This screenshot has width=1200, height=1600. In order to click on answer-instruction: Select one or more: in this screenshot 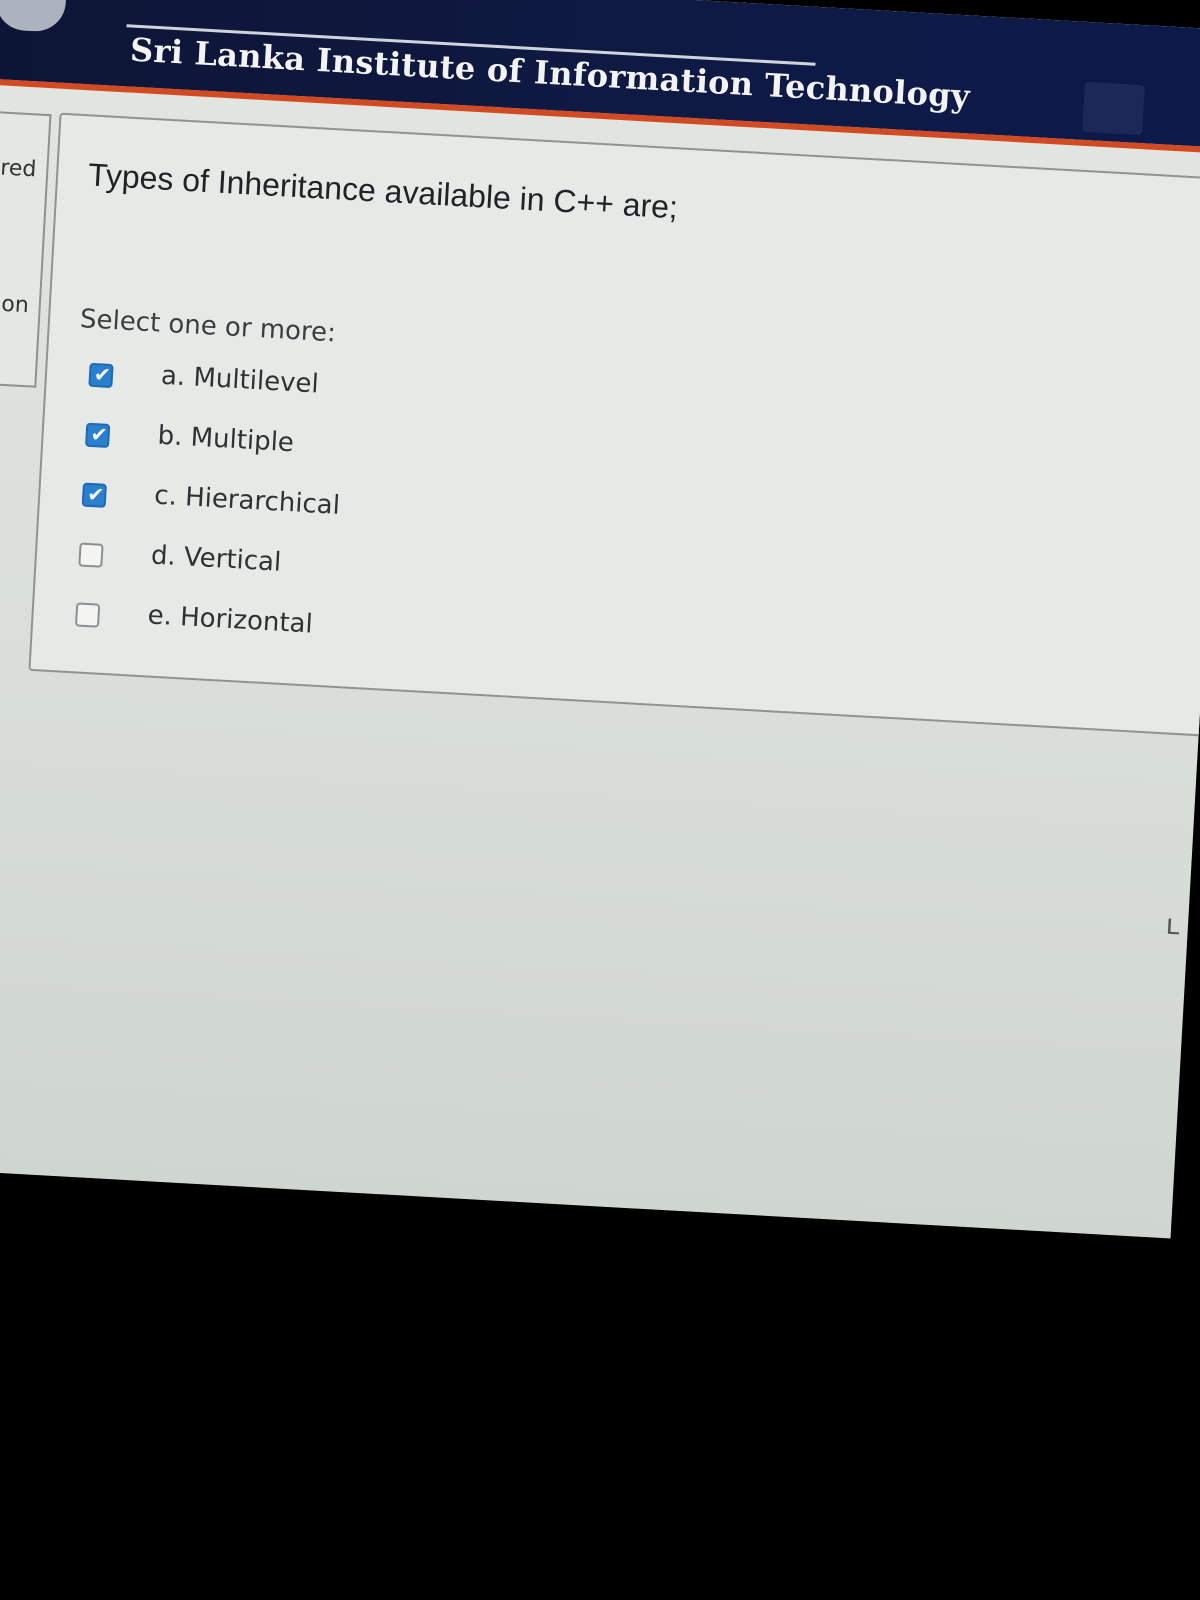, I will do `click(208, 326)`.